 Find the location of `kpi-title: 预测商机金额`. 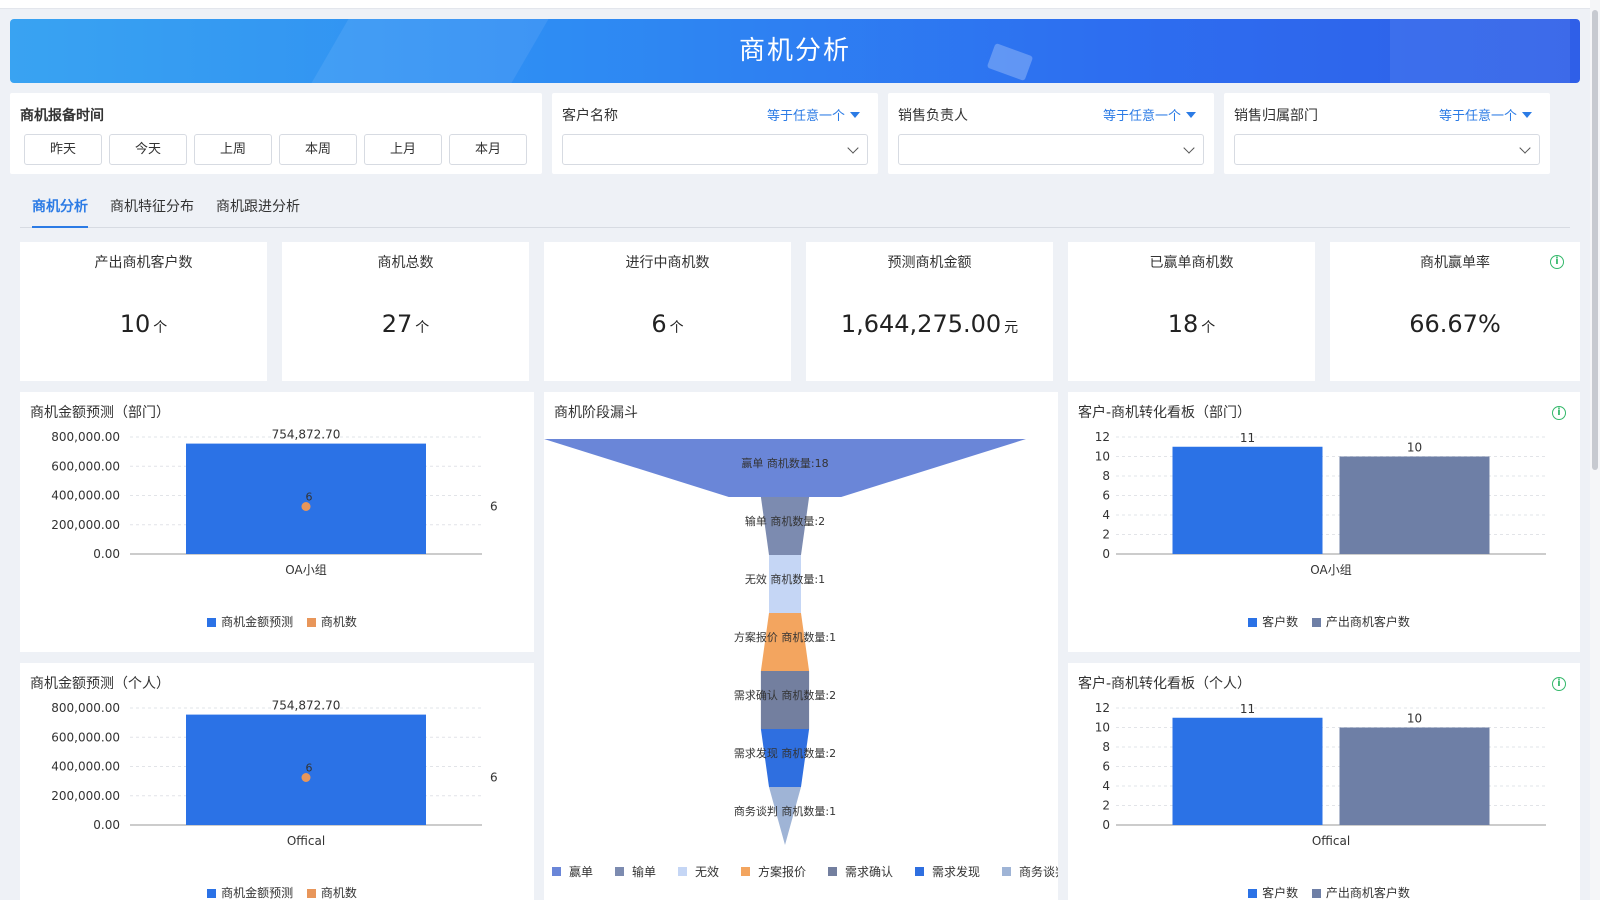

kpi-title: 预测商机金额 is located at coordinates (929, 263).